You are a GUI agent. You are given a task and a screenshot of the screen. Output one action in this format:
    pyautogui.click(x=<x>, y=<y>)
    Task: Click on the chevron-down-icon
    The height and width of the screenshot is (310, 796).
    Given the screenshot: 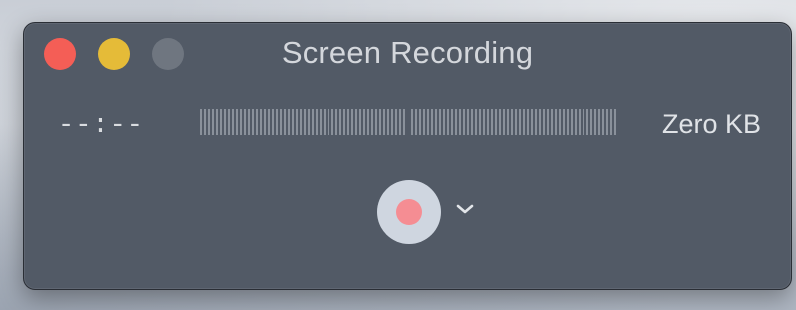 What is the action you would take?
    pyautogui.click(x=465, y=211)
    